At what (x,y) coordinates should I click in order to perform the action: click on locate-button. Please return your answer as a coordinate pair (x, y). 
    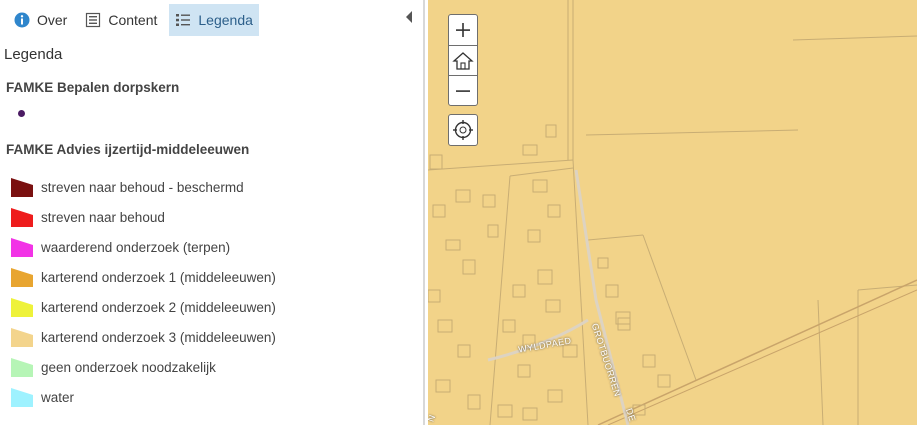
    Looking at the image, I should click on (463, 130).